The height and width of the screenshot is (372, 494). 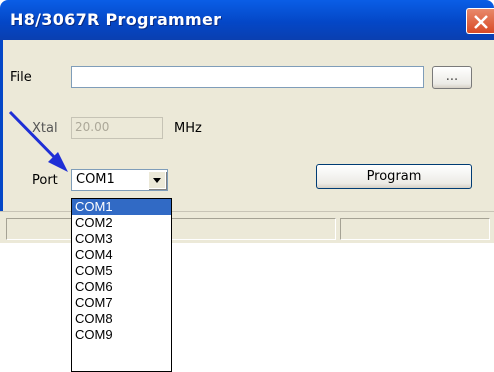 I want to click on window-title: H8/3067R Programmer, so click(x=116, y=19).